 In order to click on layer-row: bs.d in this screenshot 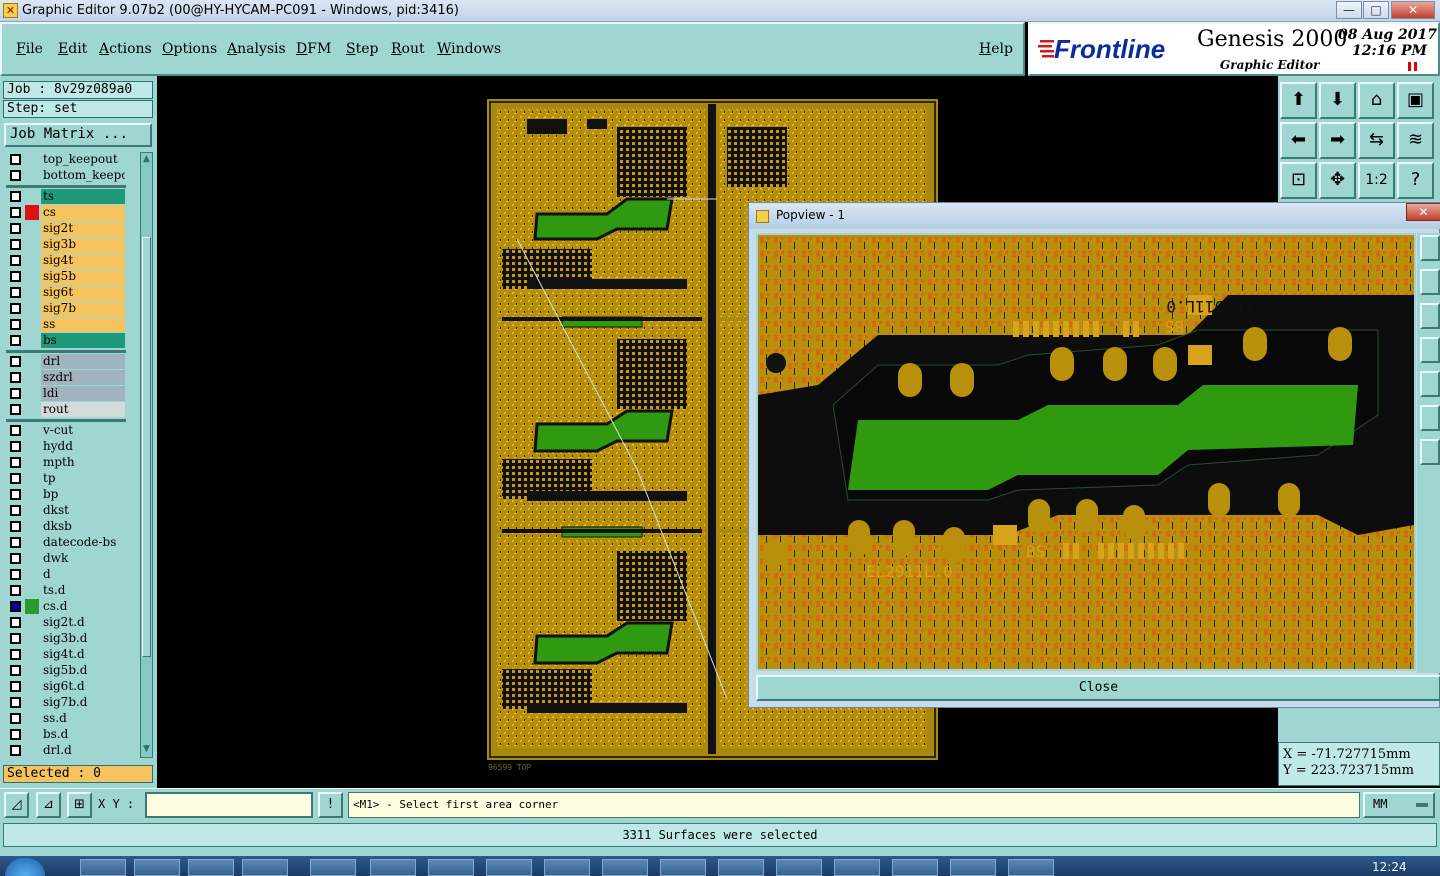, I will do `click(64, 734)`.